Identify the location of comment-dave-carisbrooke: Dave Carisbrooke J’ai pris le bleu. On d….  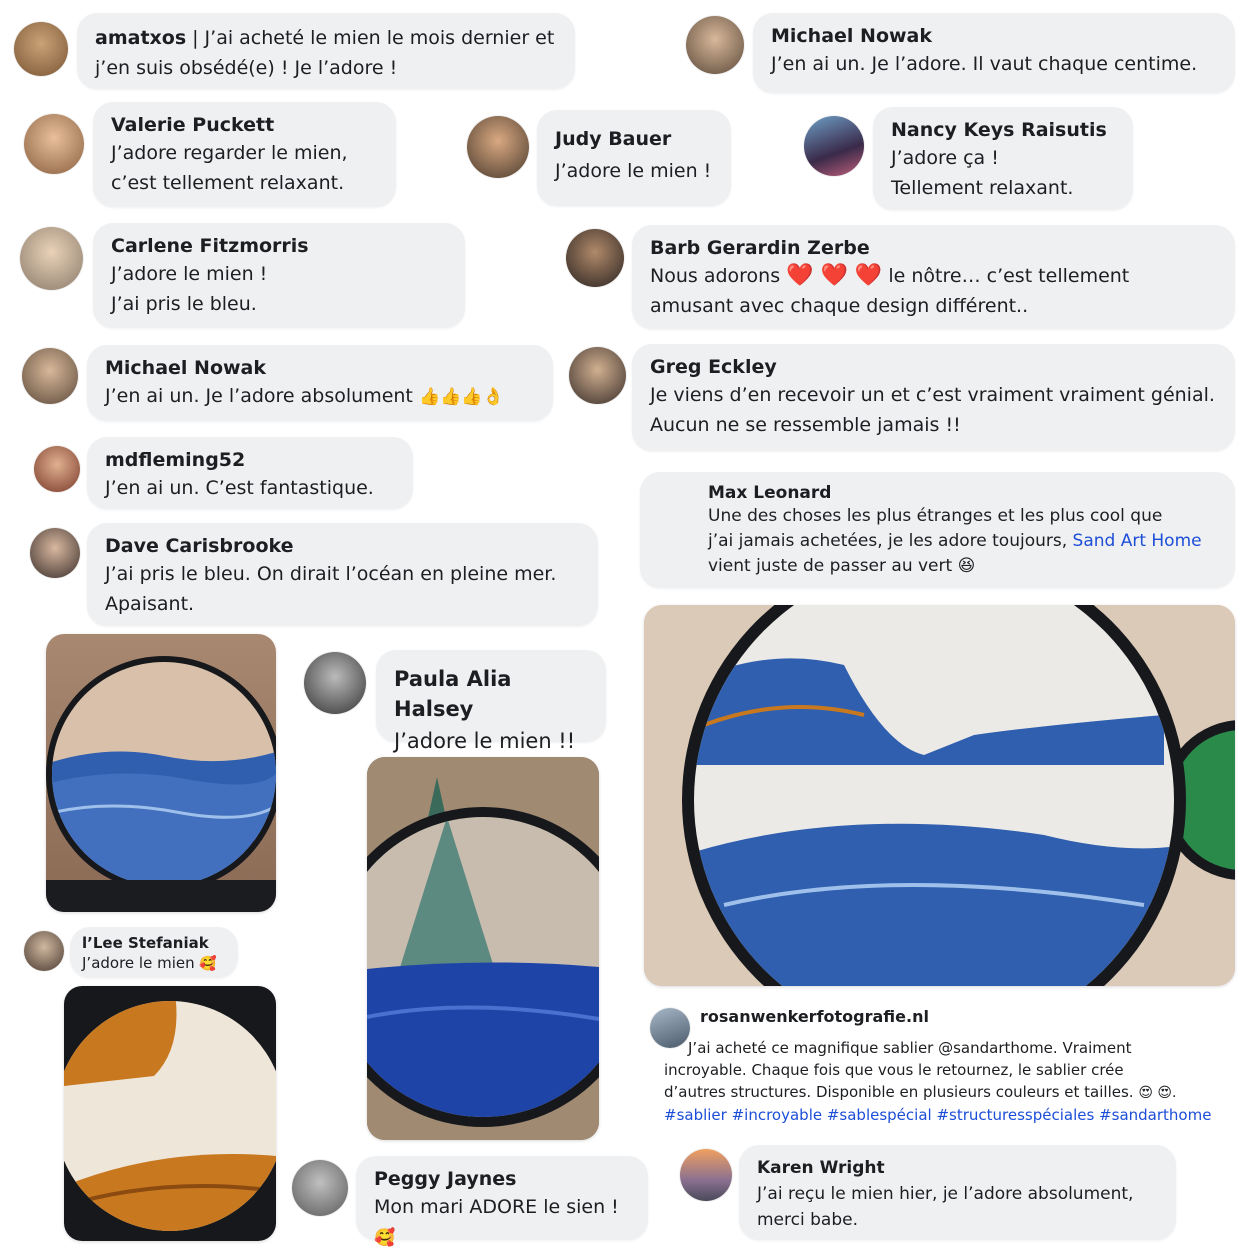
(342, 574).